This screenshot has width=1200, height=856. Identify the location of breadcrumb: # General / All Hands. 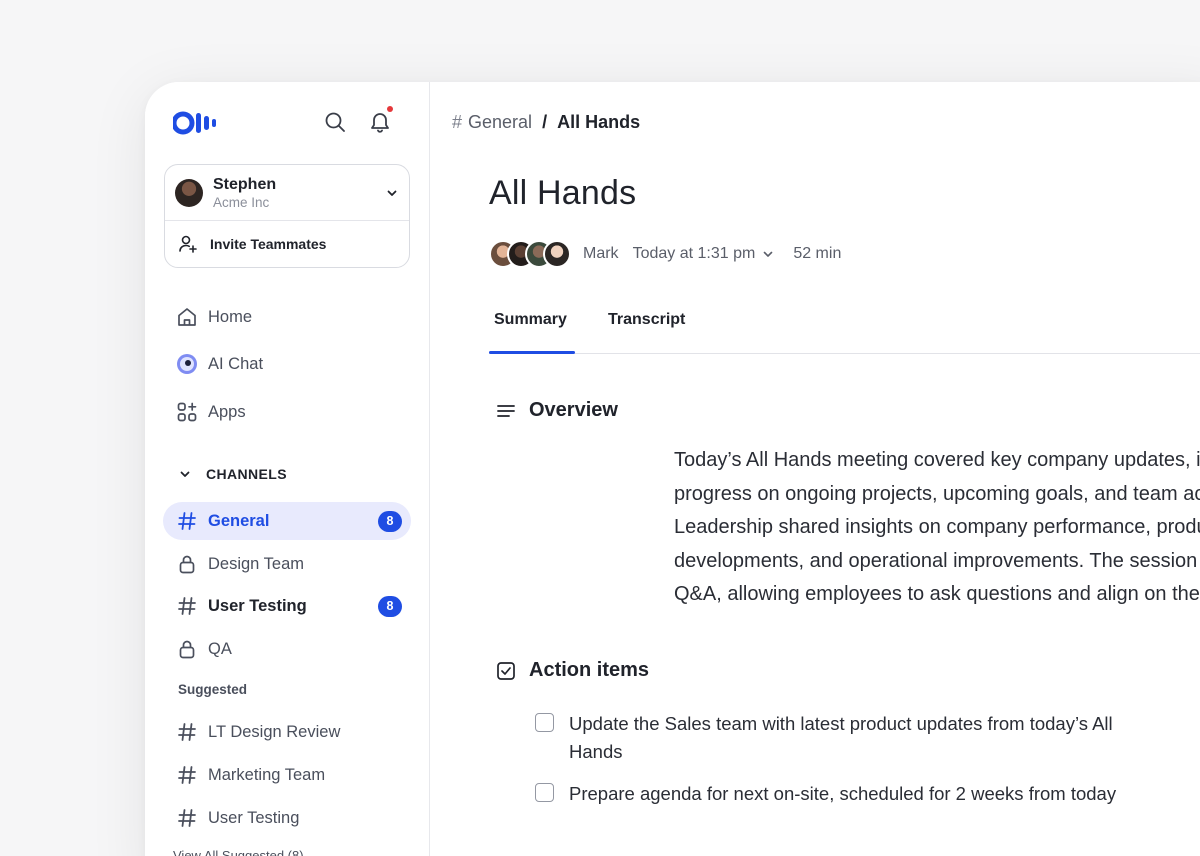
(546, 122).